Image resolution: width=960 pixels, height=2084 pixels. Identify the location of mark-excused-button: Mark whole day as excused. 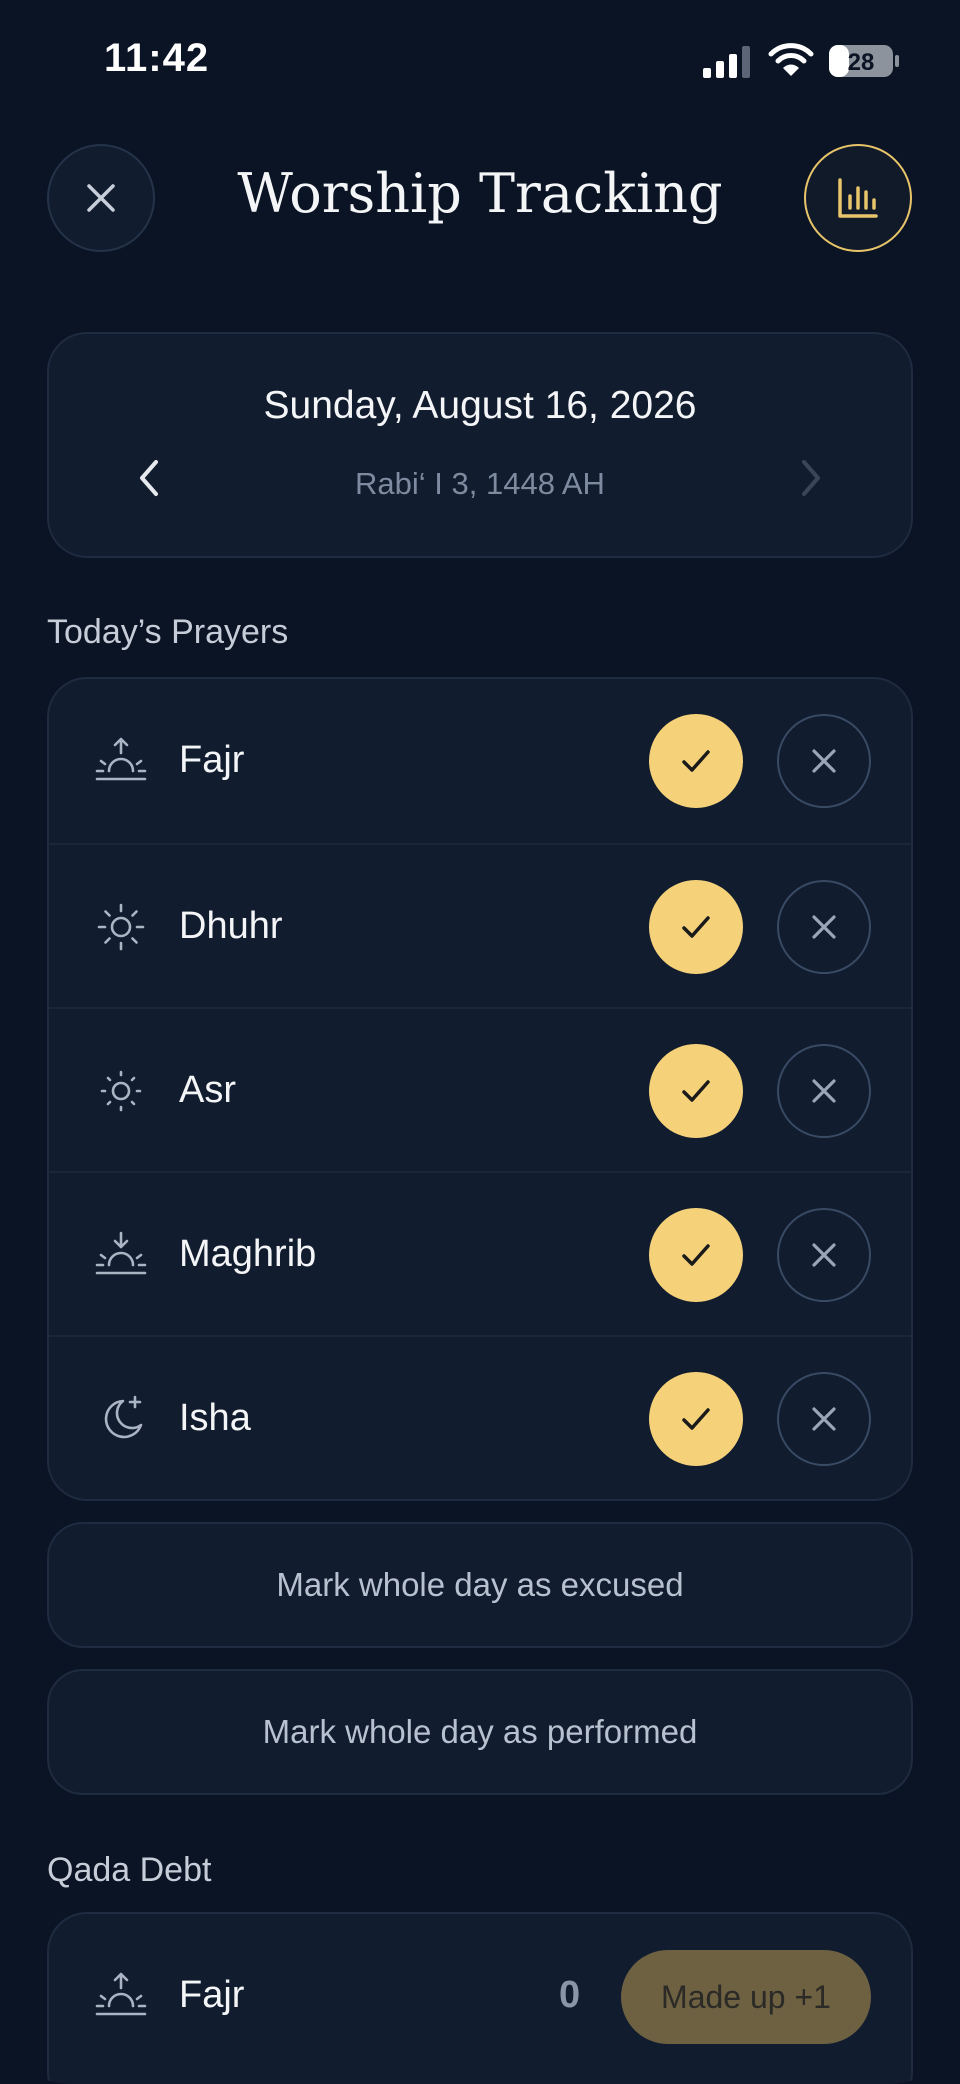
(480, 1585).